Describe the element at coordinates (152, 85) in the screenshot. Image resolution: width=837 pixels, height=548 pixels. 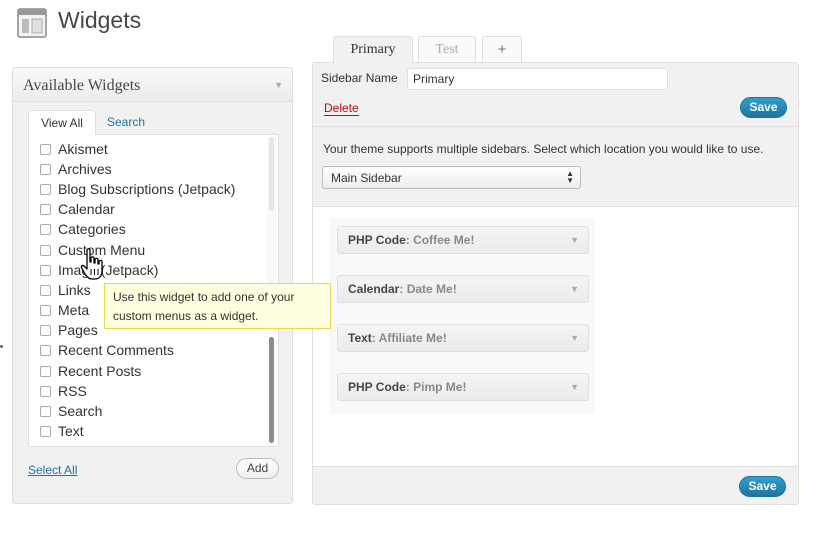
I see `available-widgets-header: Available Widgets ▼` at that location.